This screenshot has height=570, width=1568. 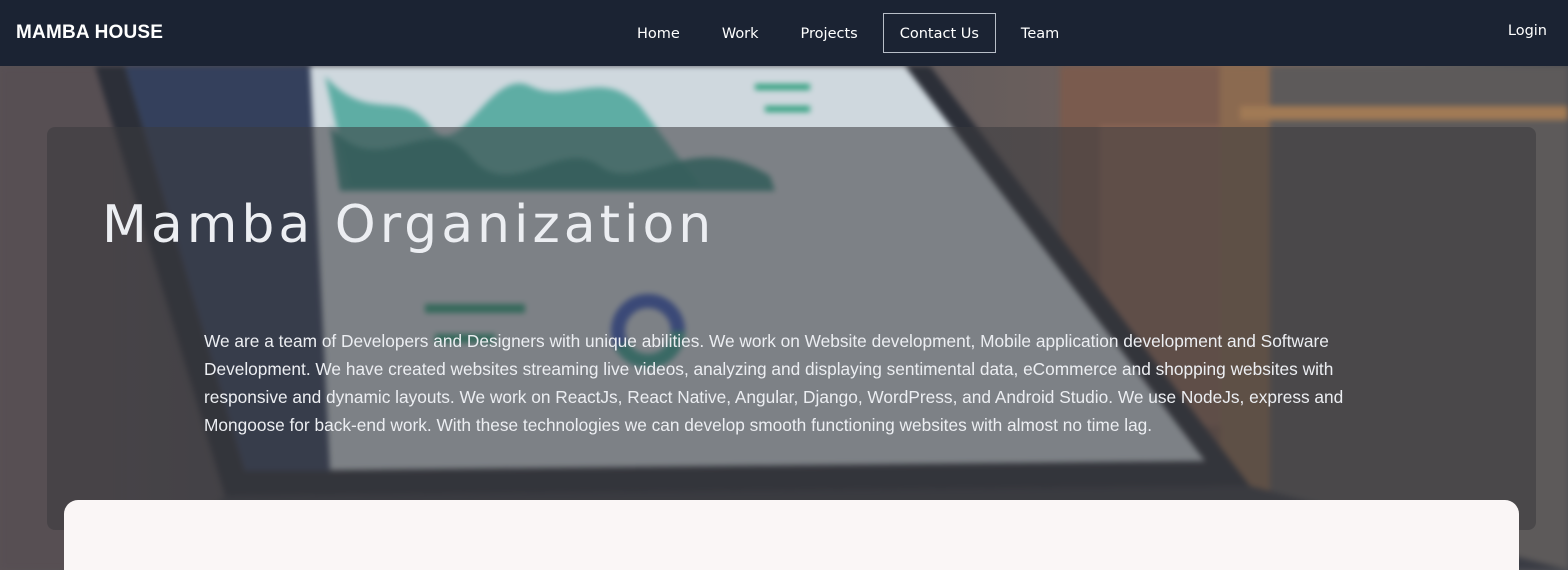 What do you see at coordinates (1040, 33) in the screenshot?
I see `nav-link-team: Team` at bounding box center [1040, 33].